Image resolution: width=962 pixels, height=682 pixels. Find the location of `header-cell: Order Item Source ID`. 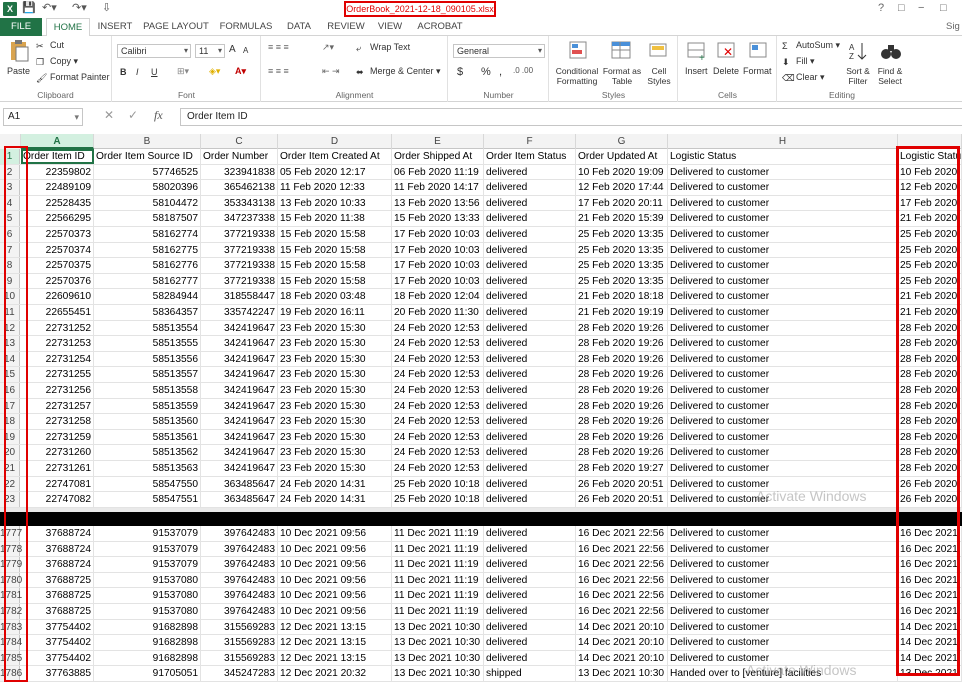

header-cell: Order Item Source ID is located at coordinates (147, 156).